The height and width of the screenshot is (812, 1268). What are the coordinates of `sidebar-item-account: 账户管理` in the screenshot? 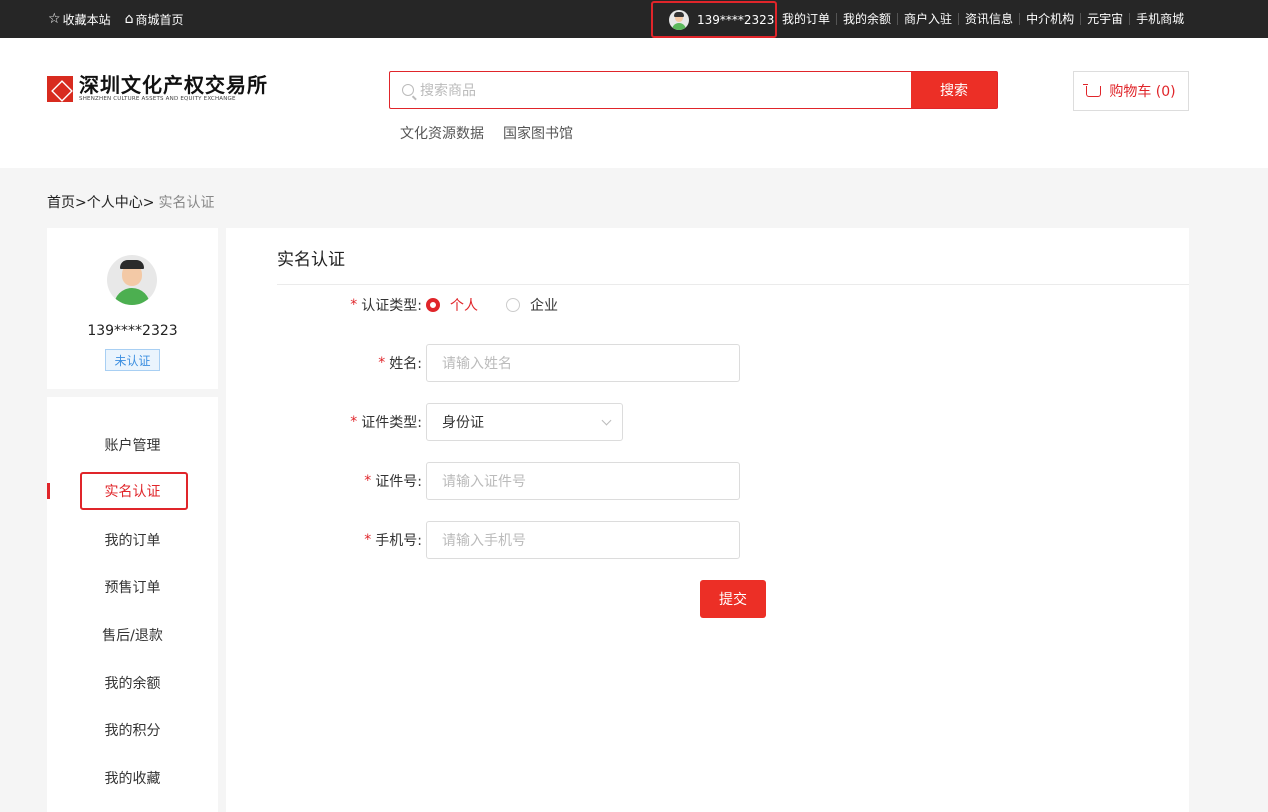 It's located at (132, 445).